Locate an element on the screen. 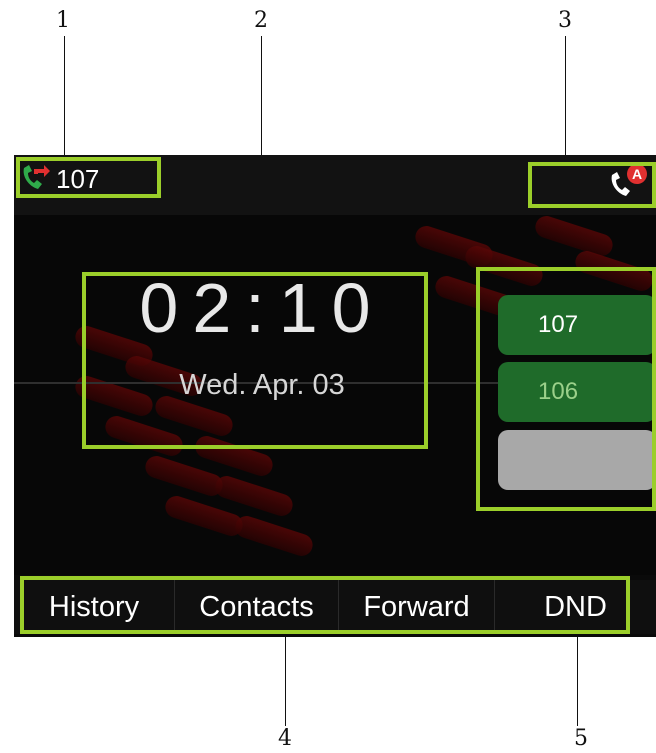  callout-1: 1 is located at coordinates (63, 20).